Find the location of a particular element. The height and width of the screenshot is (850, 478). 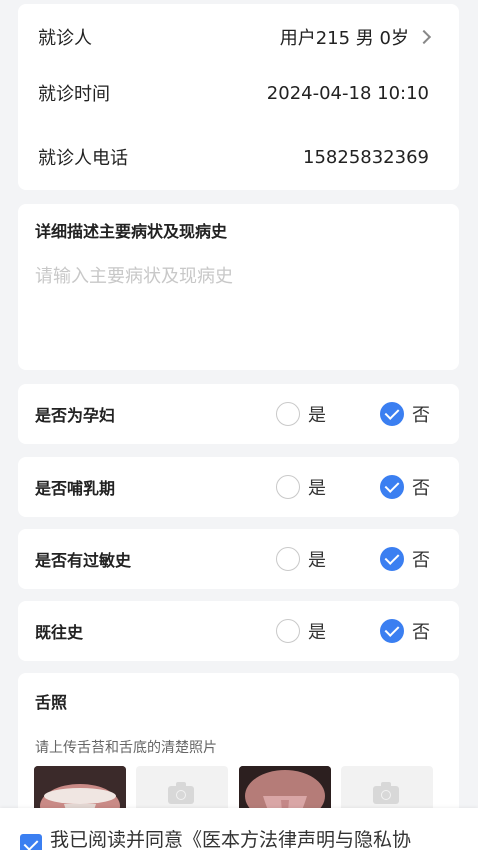

lactation-label: 是否哺乳期 is located at coordinates (75, 488).